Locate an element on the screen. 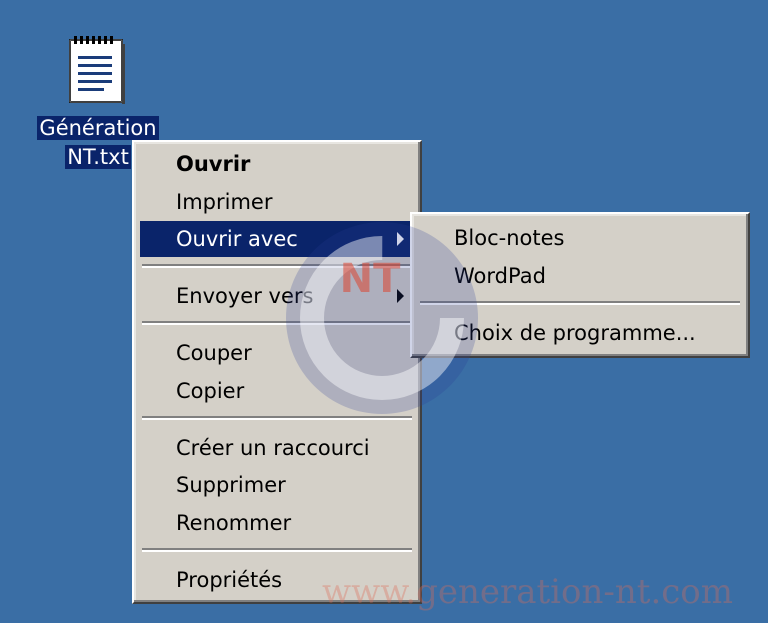 The image size is (768, 623). menu-item-label: Renommer is located at coordinates (234, 523).